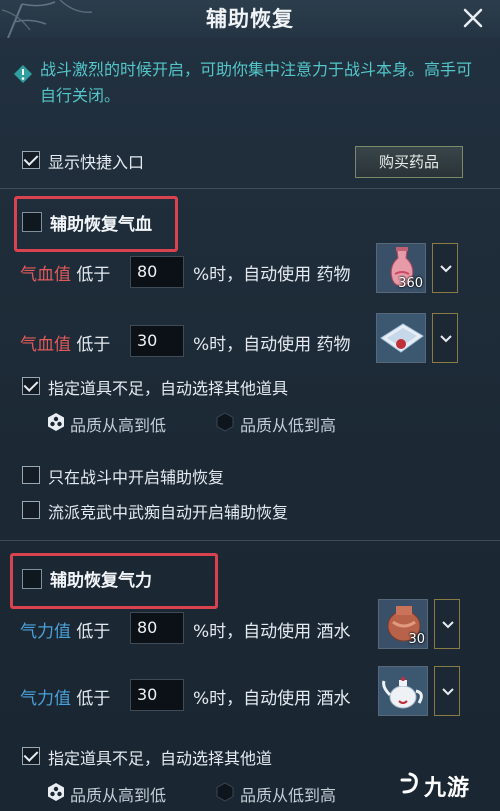 This screenshot has width=500, height=811. What do you see at coordinates (157, 695) in the screenshot?
I see `mp-threshold-2-input: 30` at bounding box center [157, 695].